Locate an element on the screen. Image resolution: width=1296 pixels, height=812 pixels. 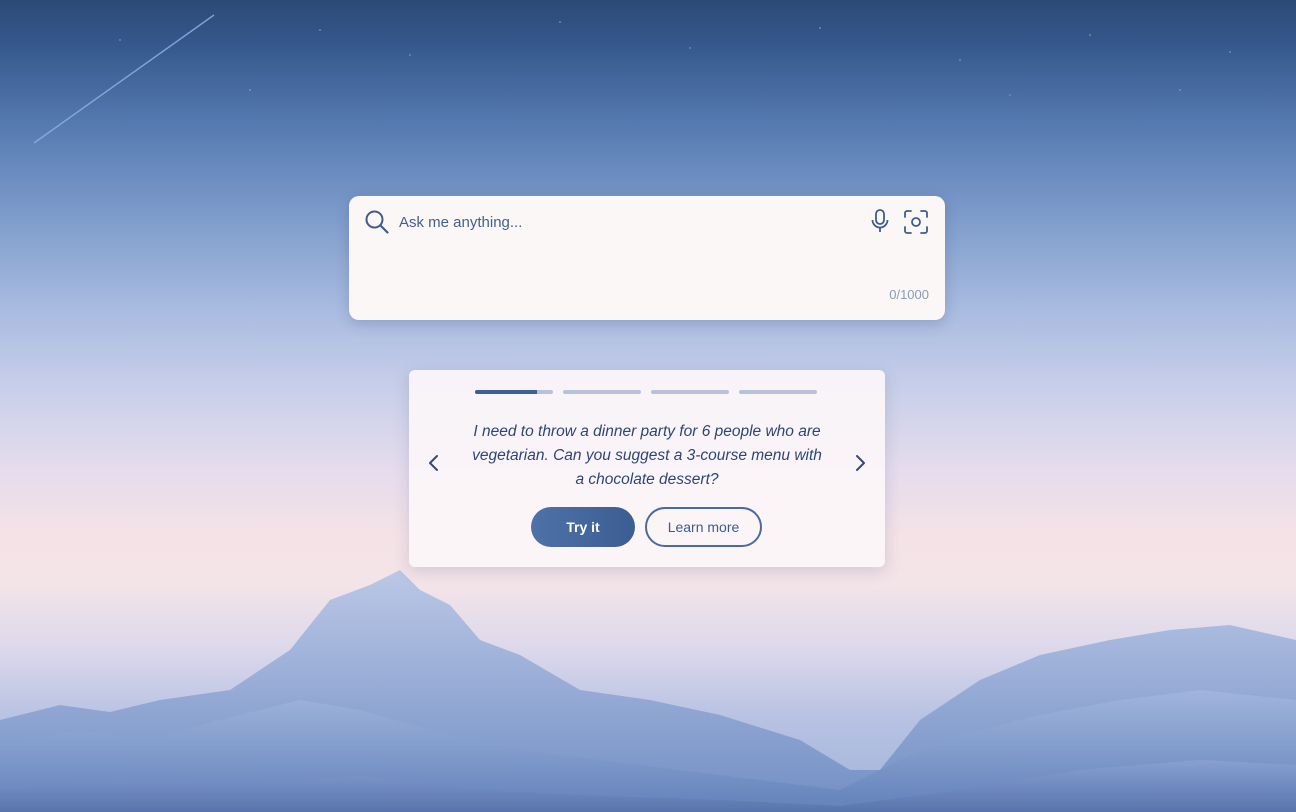
progress-fill is located at coordinates (506, 392).